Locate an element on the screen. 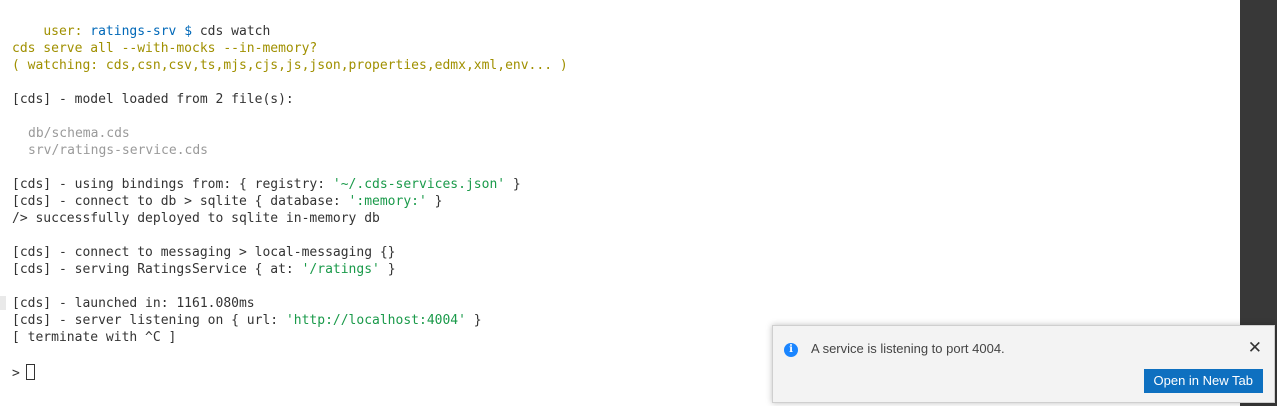 The image size is (1277, 406). listening-suffix: } is located at coordinates (473, 320).